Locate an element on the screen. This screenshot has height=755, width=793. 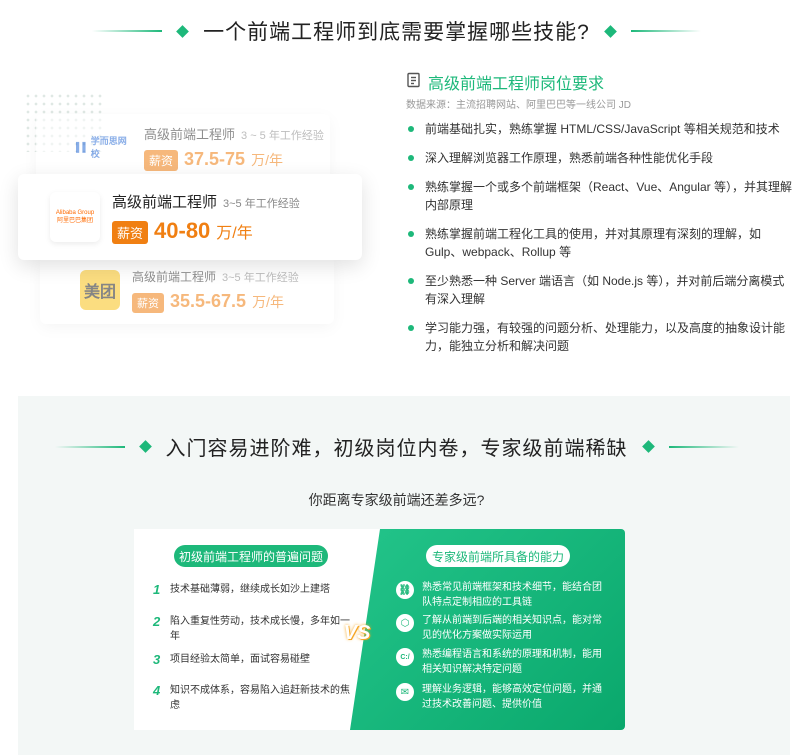
number-icon: 2 is located at coordinates (157, 621).